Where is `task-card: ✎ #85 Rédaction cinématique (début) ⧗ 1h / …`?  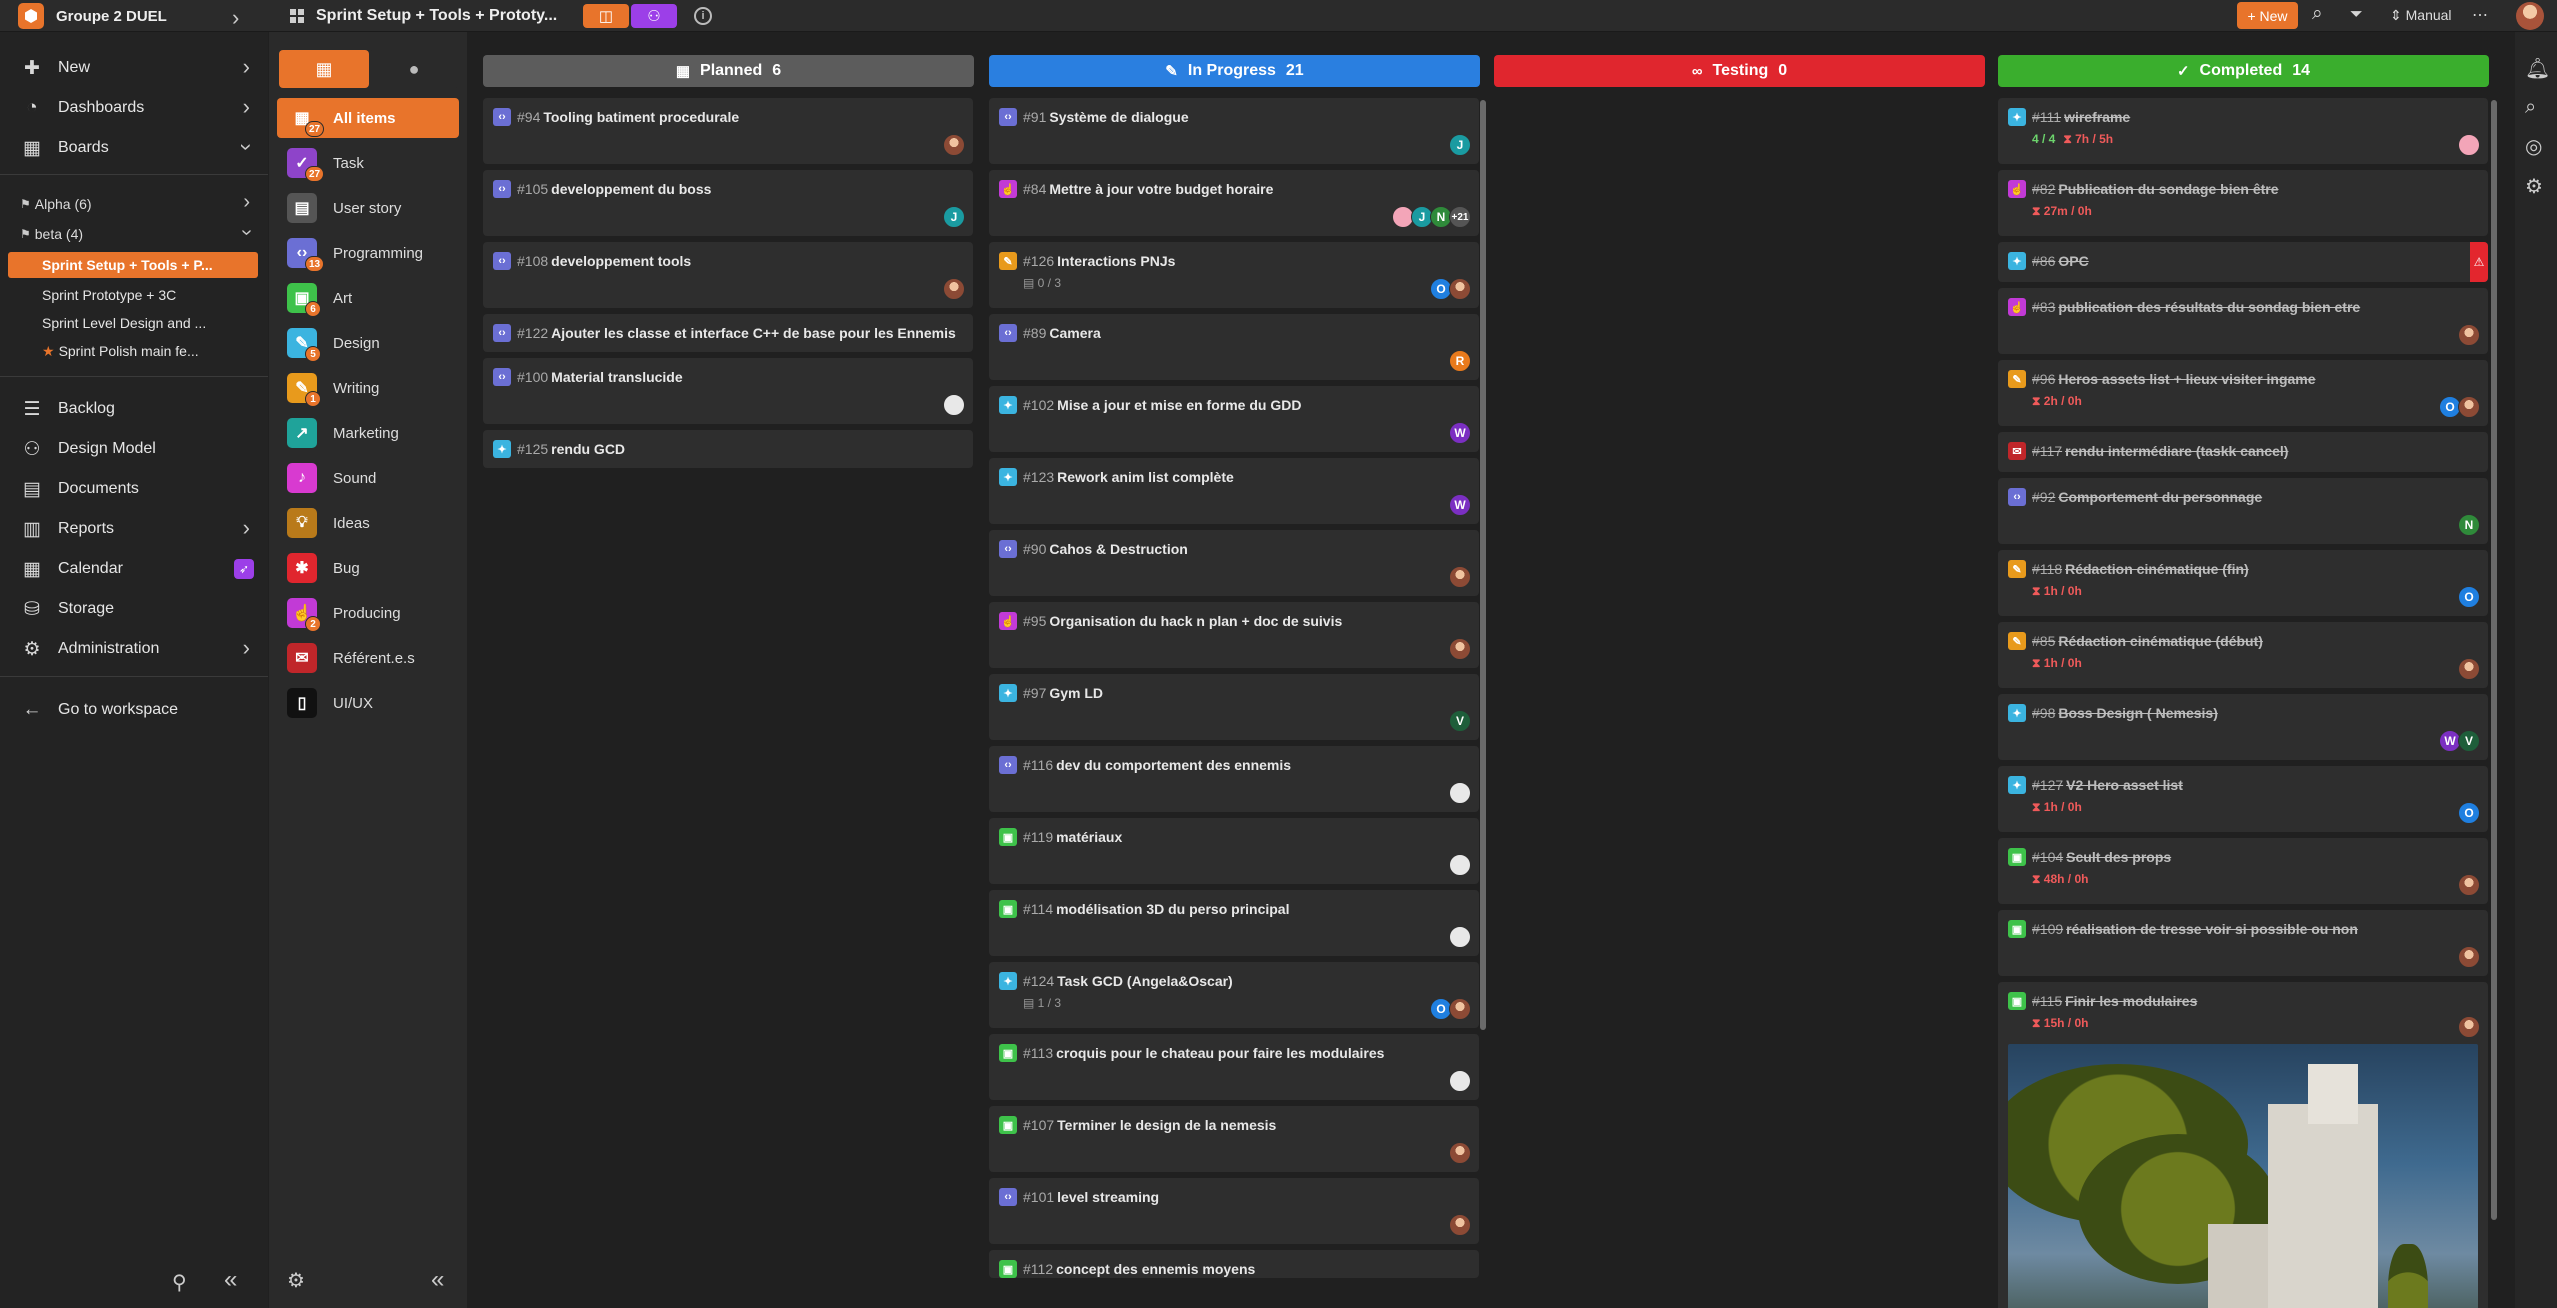 task-card: ✎ #85 Rédaction cinématique (début) ⧗ 1h / … is located at coordinates (2243, 655).